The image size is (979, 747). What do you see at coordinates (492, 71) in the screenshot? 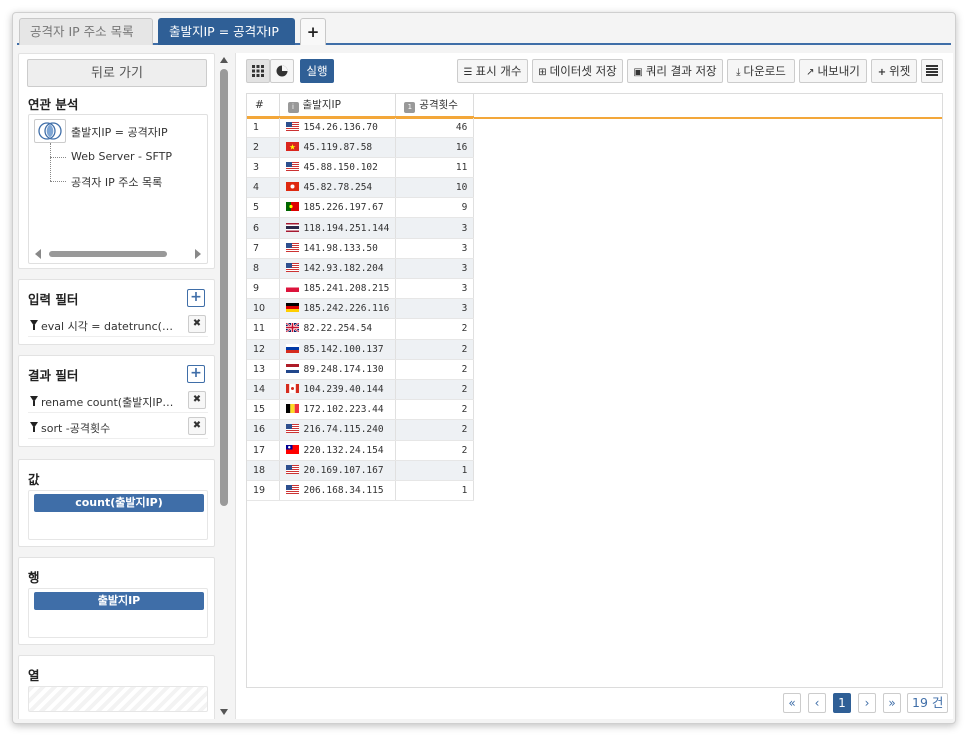
I see `display-count-button: ☰ 표시 개수` at bounding box center [492, 71].